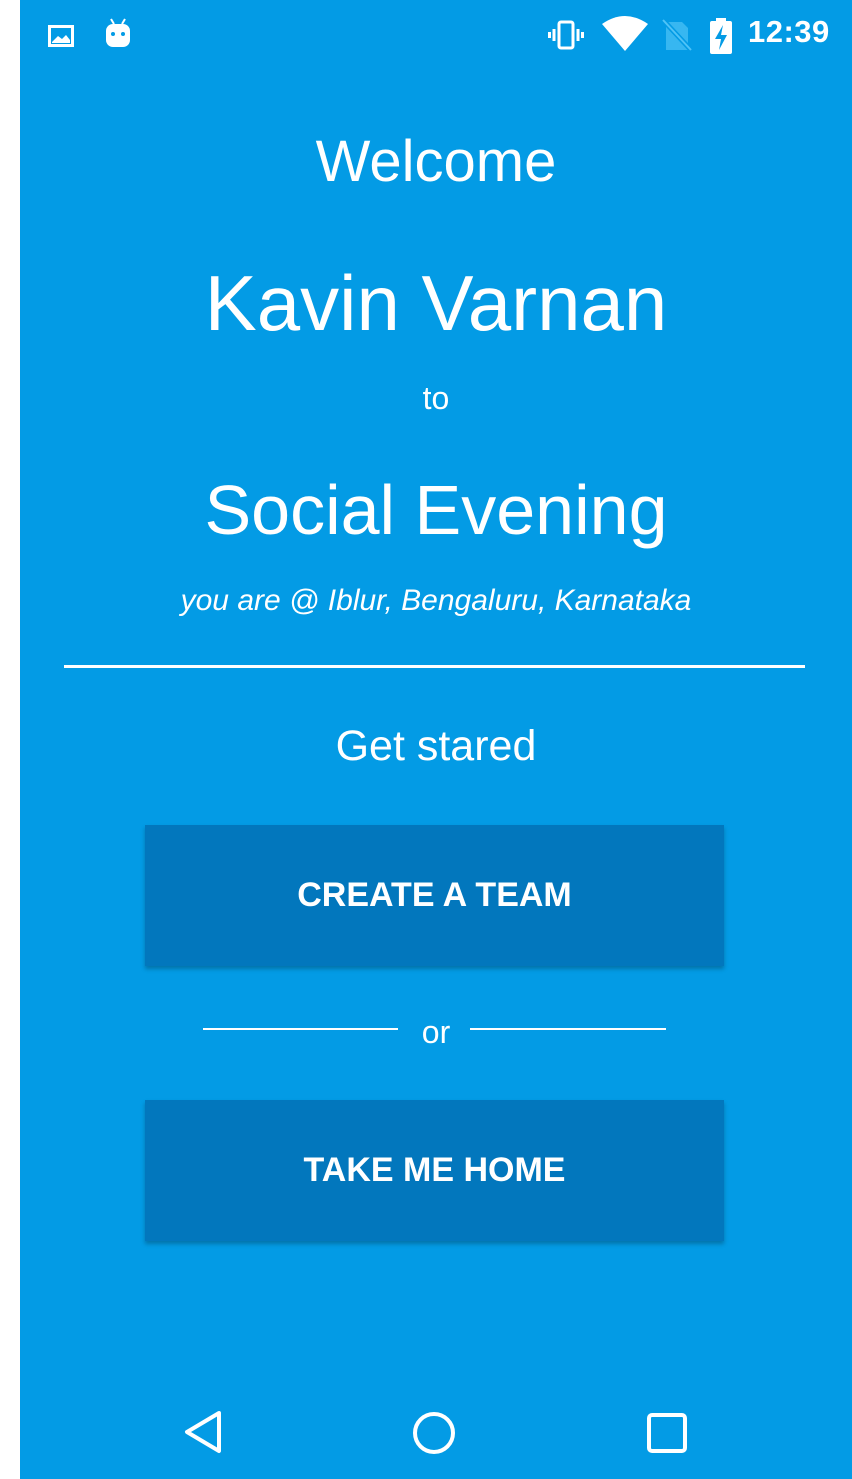  What do you see at coordinates (436, 161) in the screenshot?
I see `welcome-heading: Welcome` at bounding box center [436, 161].